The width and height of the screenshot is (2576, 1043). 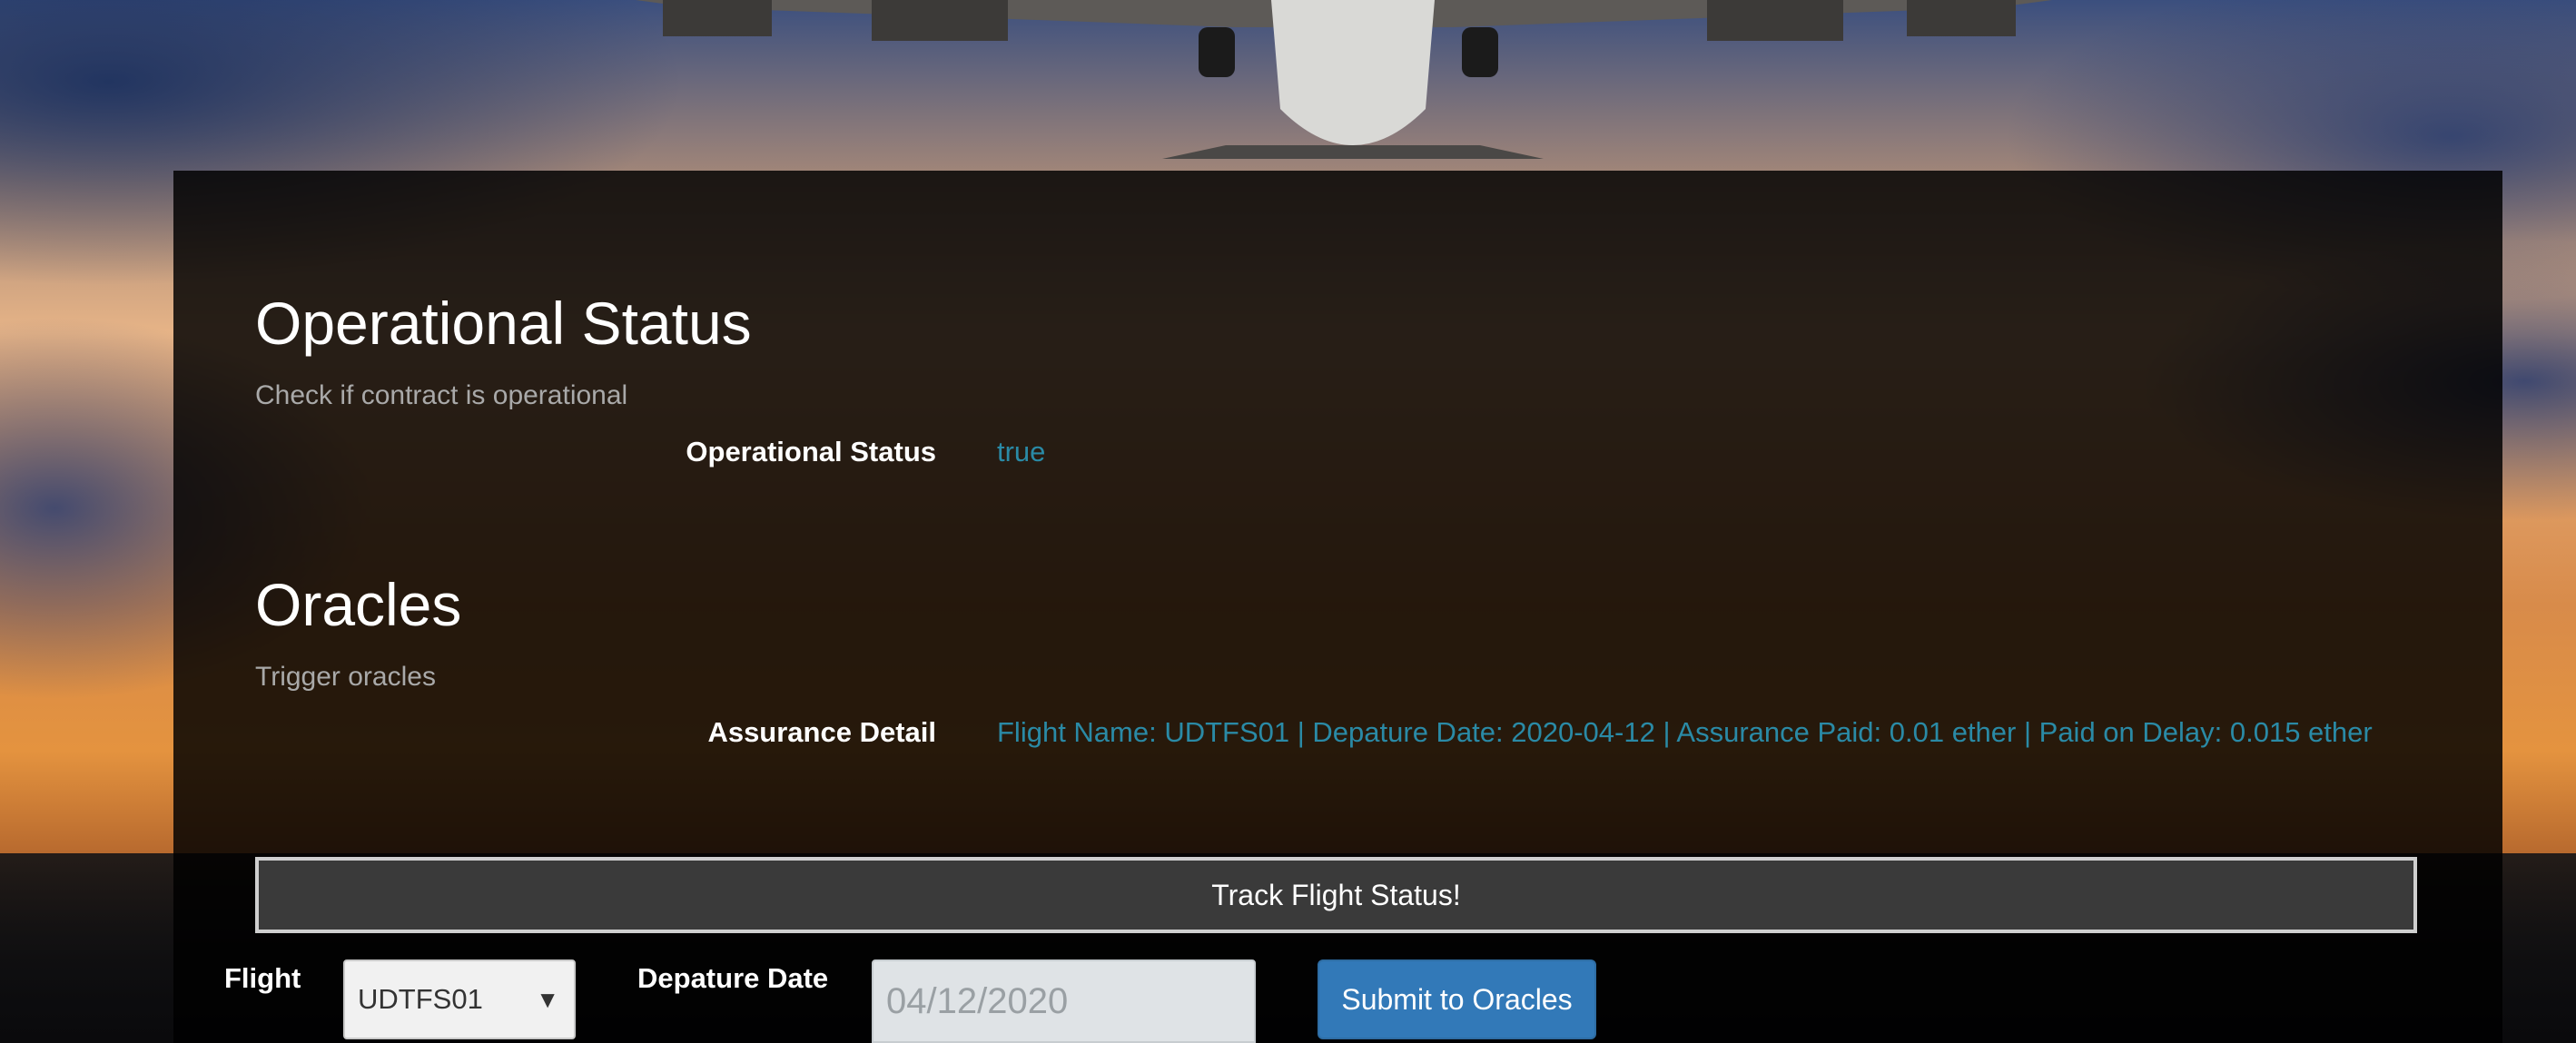 I want to click on submit-to-oracles-button: Submit to Oracles, so click(x=1457, y=999).